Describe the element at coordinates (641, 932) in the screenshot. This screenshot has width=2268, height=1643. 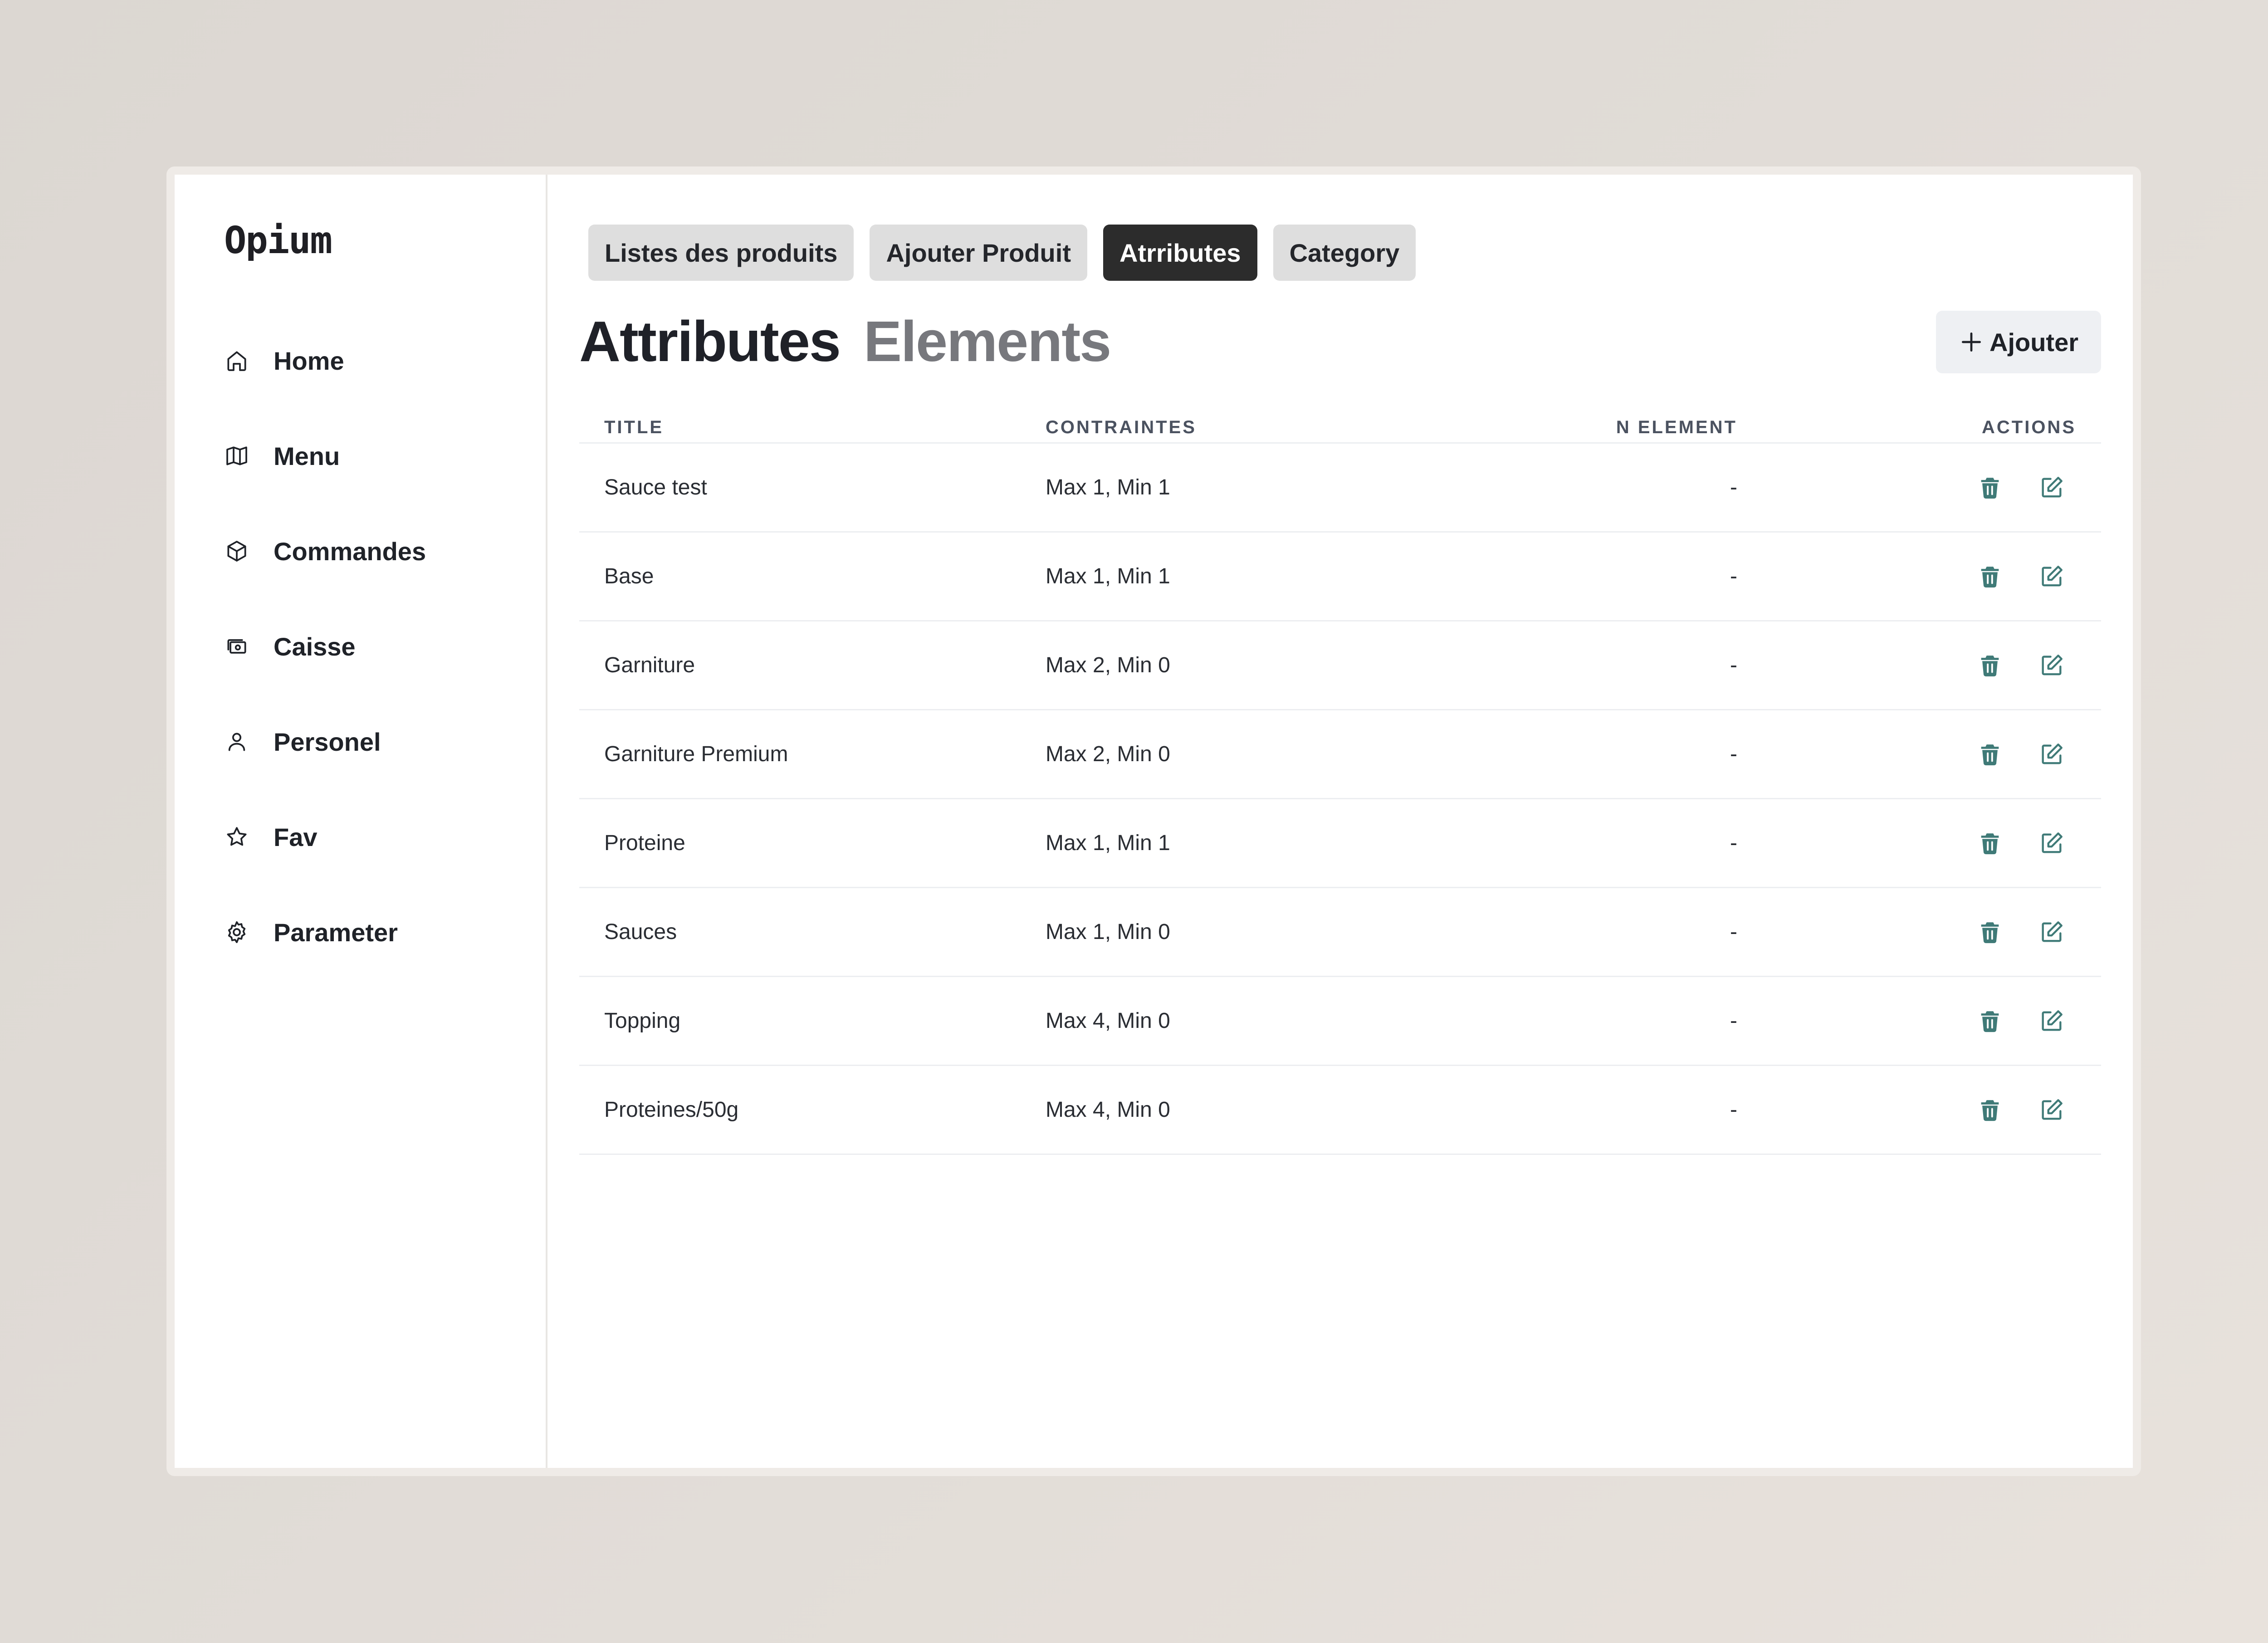
I see `cell-title: Sauces` at that location.